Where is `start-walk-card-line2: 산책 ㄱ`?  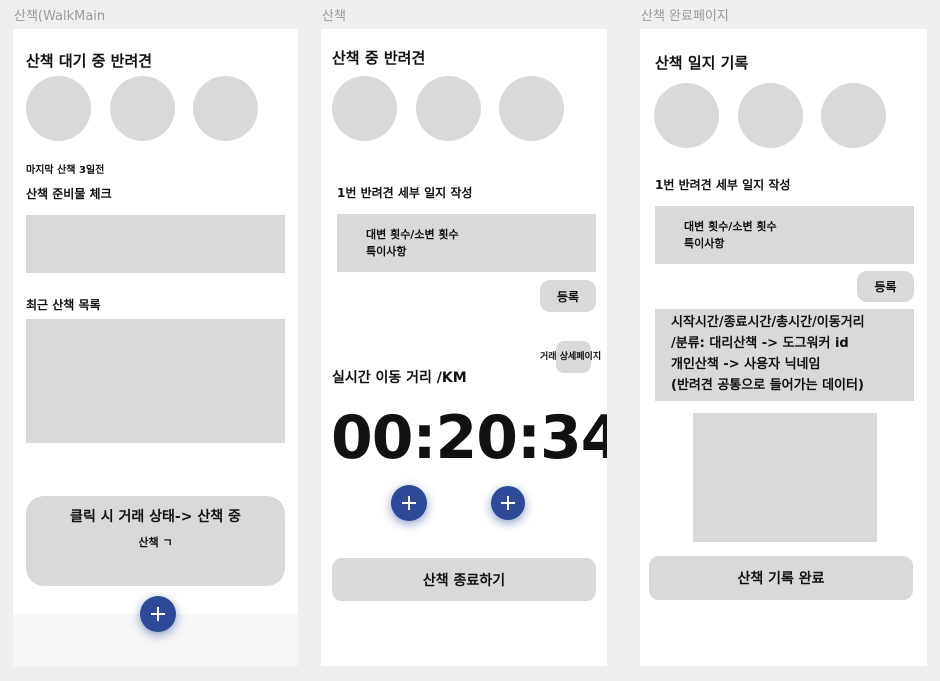
start-walk-card-line2: 산책 ㄱ is located at coordinates (155, 542).